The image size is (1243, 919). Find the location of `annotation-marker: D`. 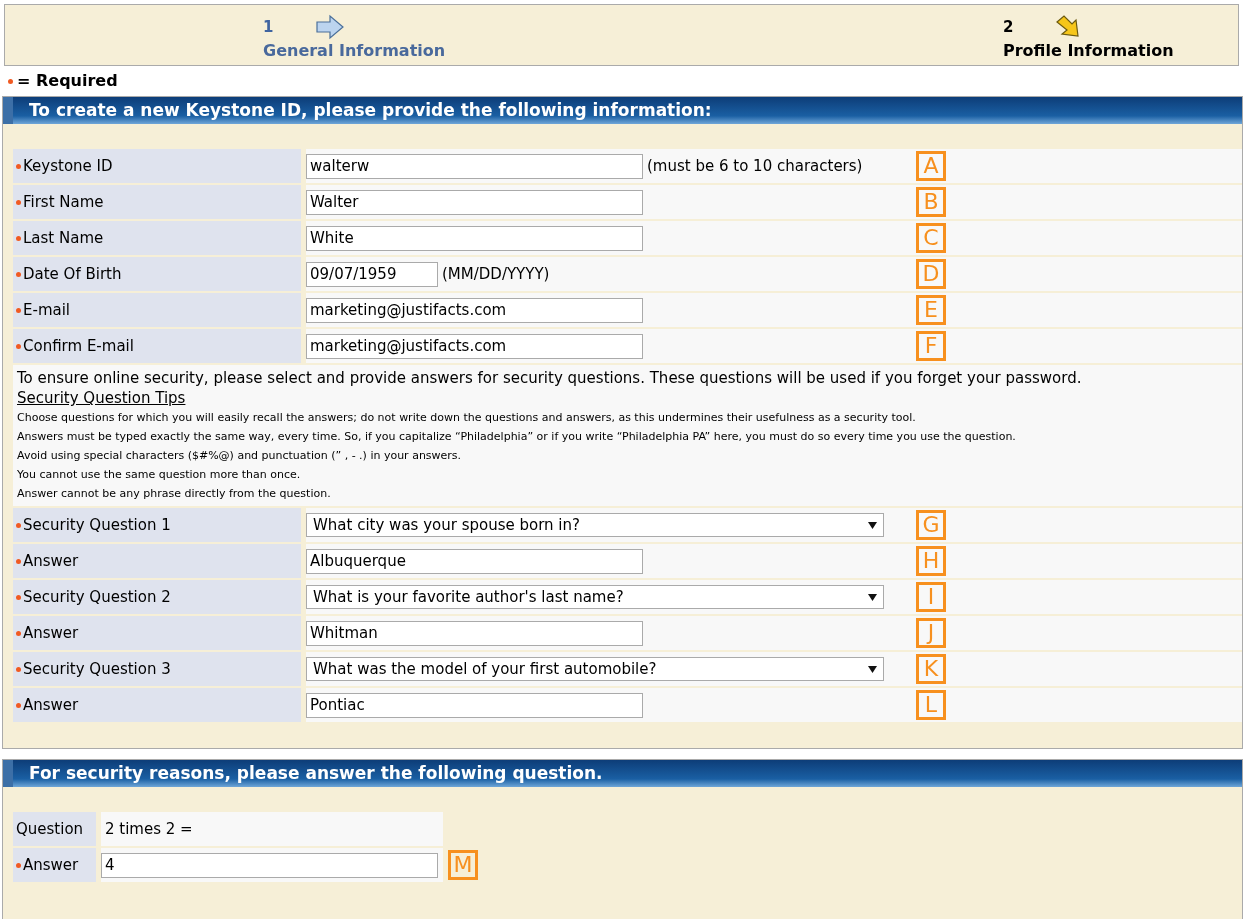

annotation-marker: D is located at coordinates (931, 274).